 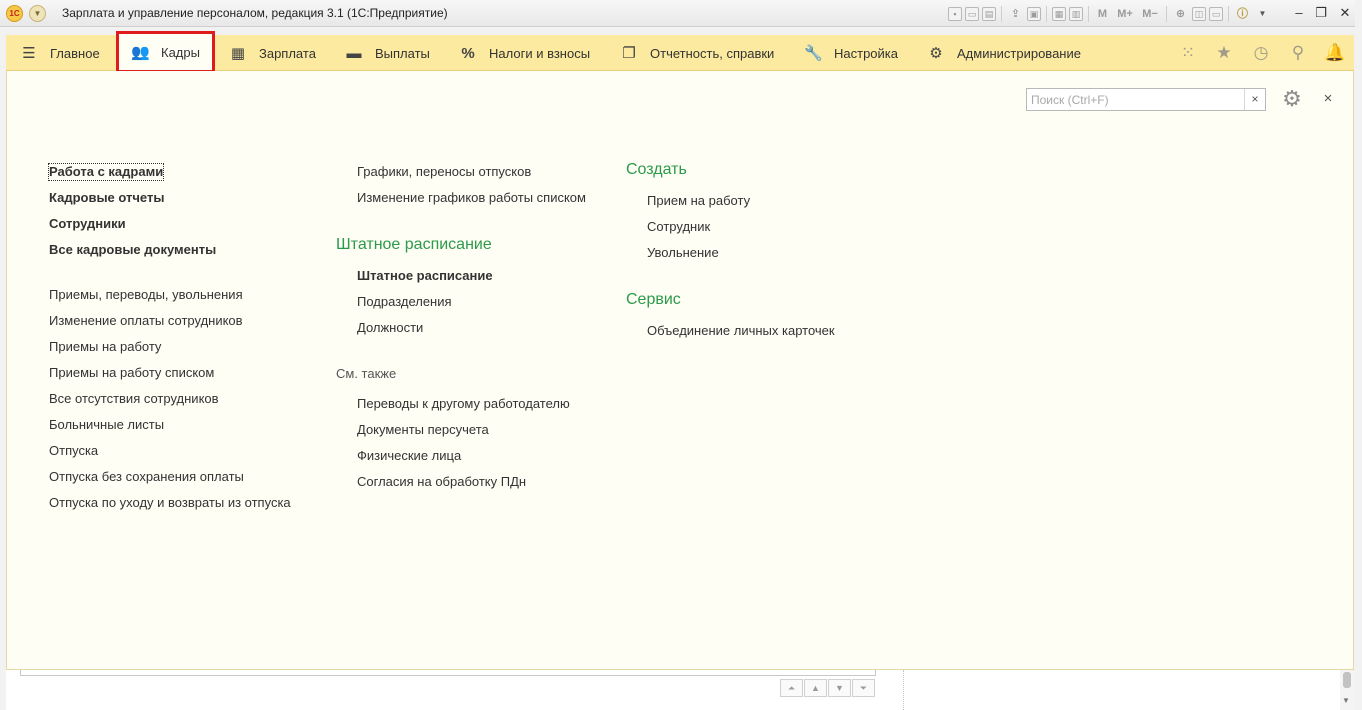 I want to click on link-data-consents: Согласия на обработку ПДн, so click(x=441, y=482).